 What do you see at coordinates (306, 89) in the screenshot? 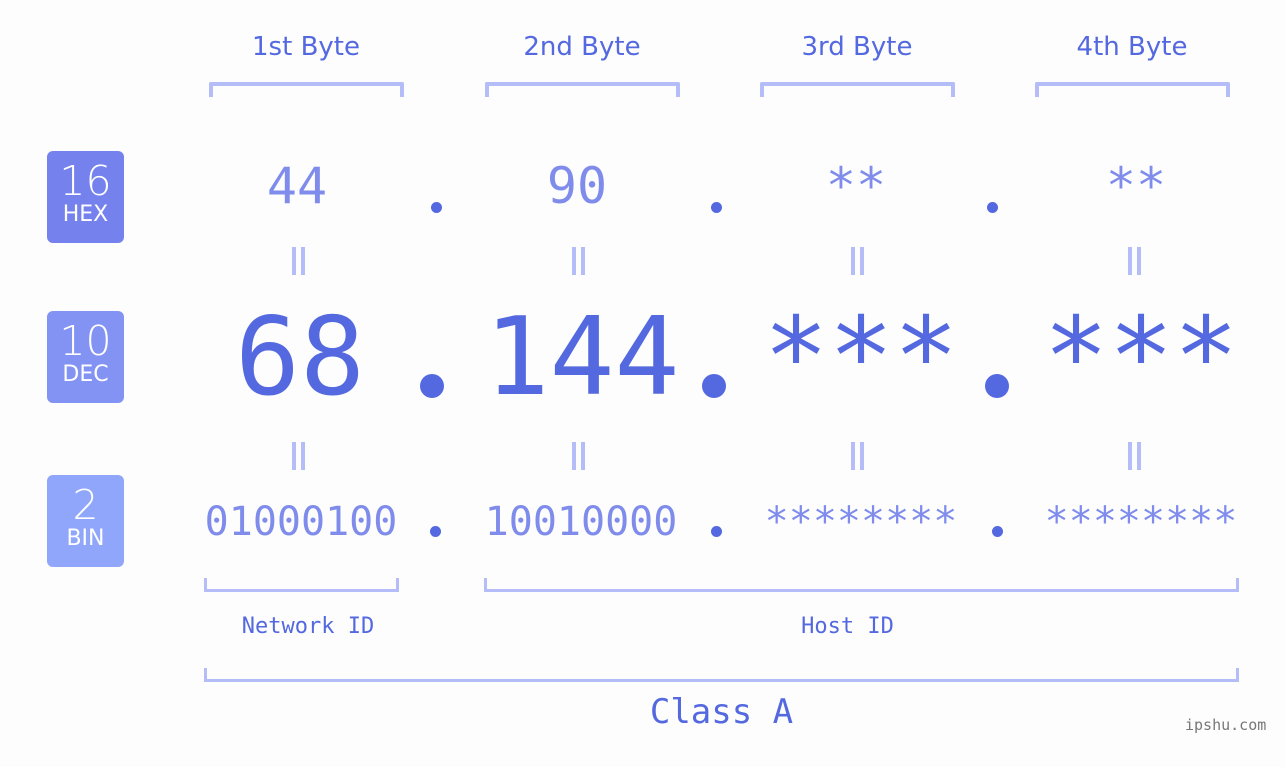
I see `byte-1-bracket` at bounding box center [306, 89].